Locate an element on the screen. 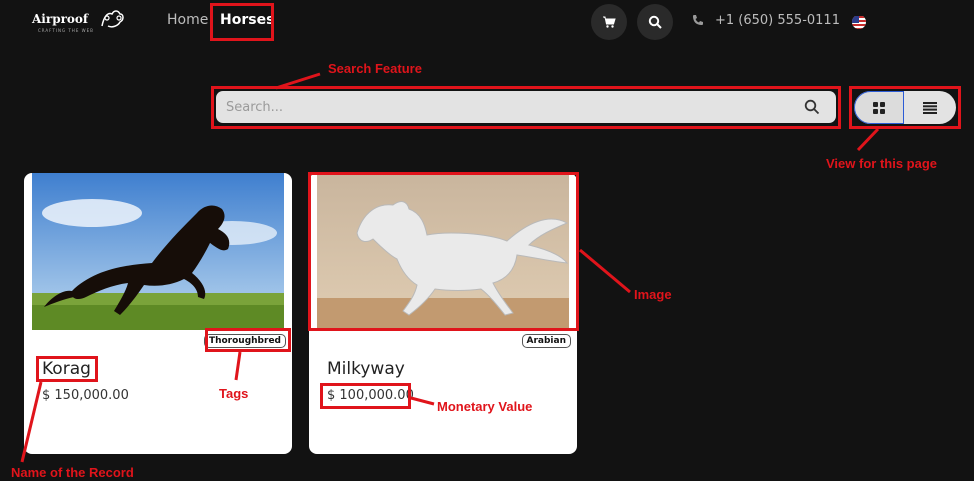 The height and width of the screenshot is (481, 974). annotation-image: Image is located at coordinates (653, 294).